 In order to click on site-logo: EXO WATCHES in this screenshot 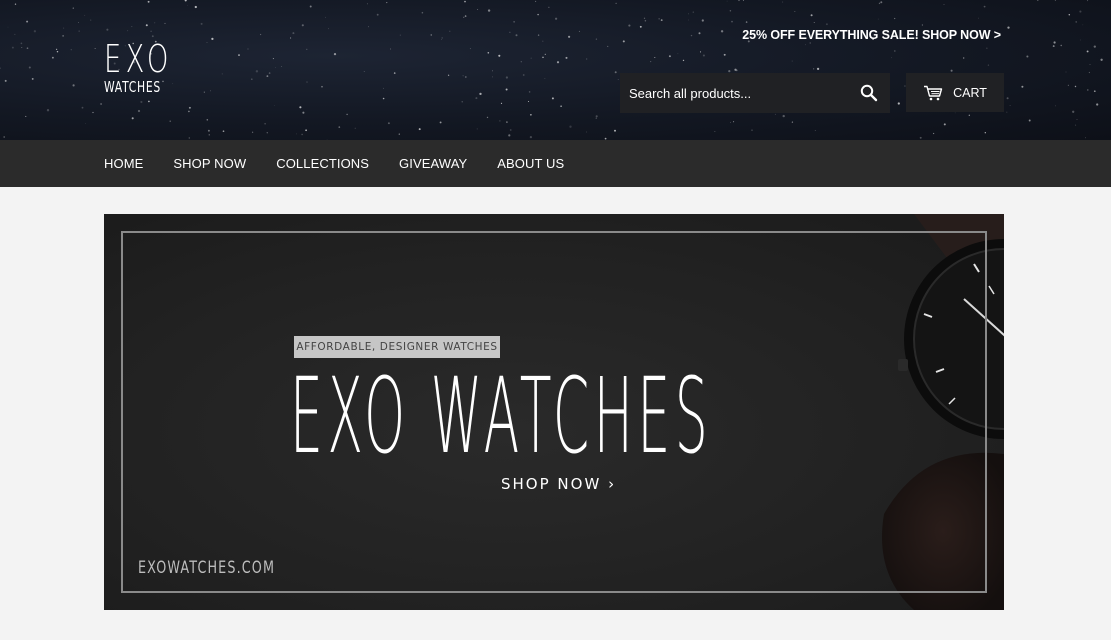, I will do `click(152, 68)`.